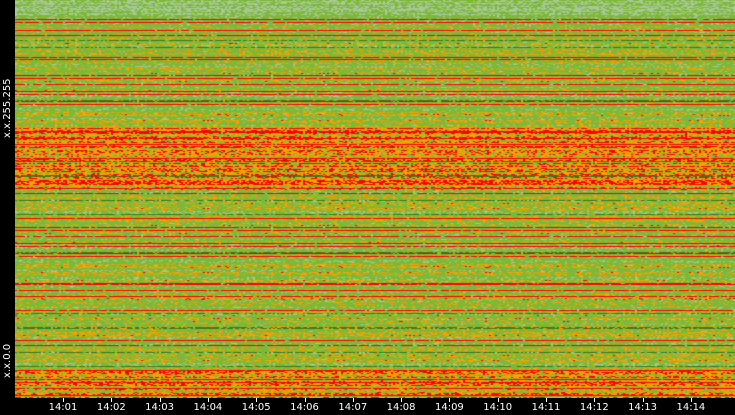  What do you see at coordinates (691, 407) in the screenshot?
I see `x-tick-label: 14:14` at bounding box center [691, 407].